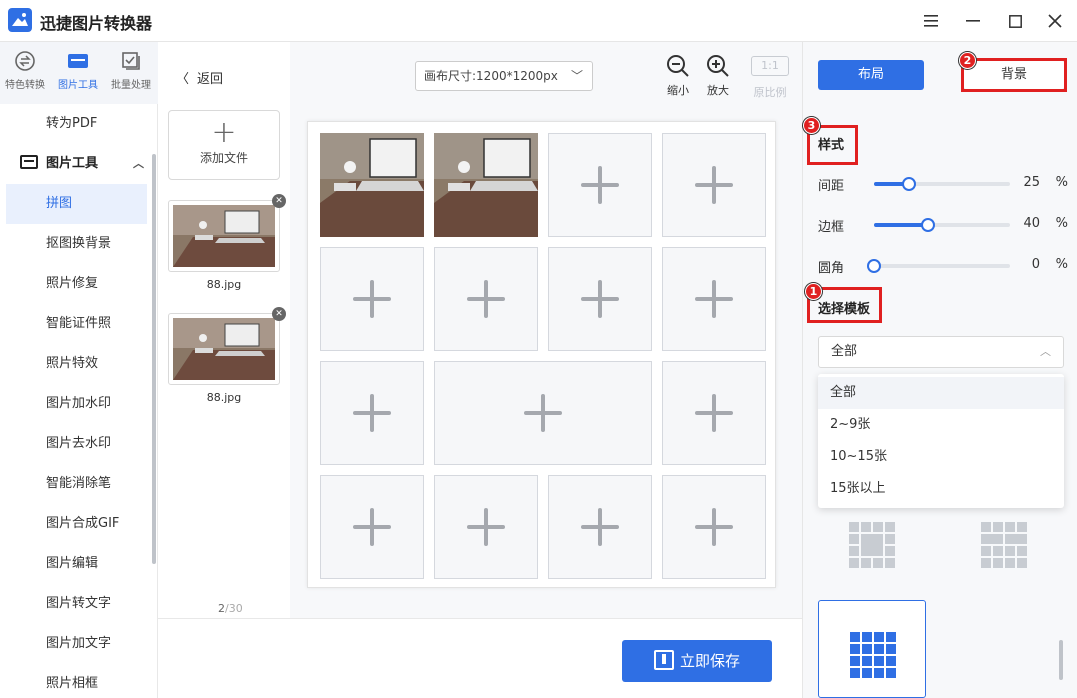  What do you see at coordinates (813, 291) in the screenshot?
I see `step-badge: 1` at bounding box center [813, 291].